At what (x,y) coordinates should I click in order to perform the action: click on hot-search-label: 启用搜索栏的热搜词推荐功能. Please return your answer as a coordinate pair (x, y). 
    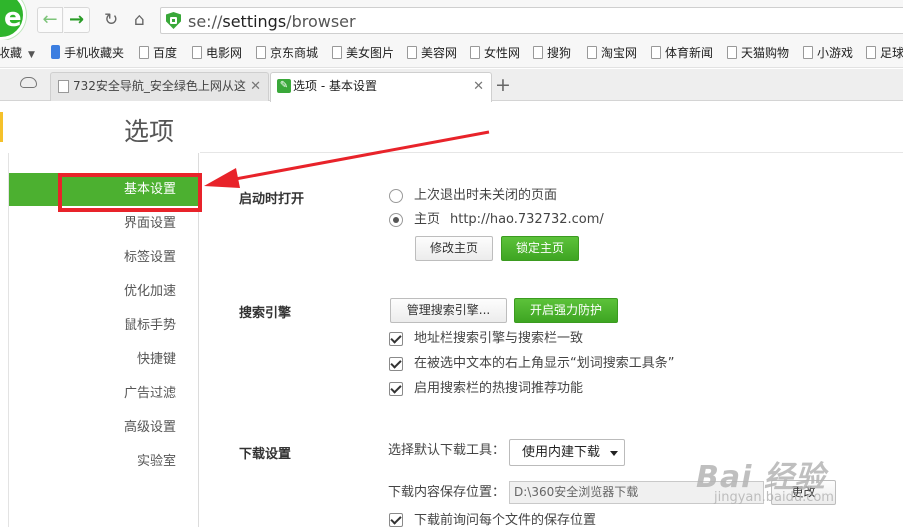
    Looking at the image, I should click on (499, 388).